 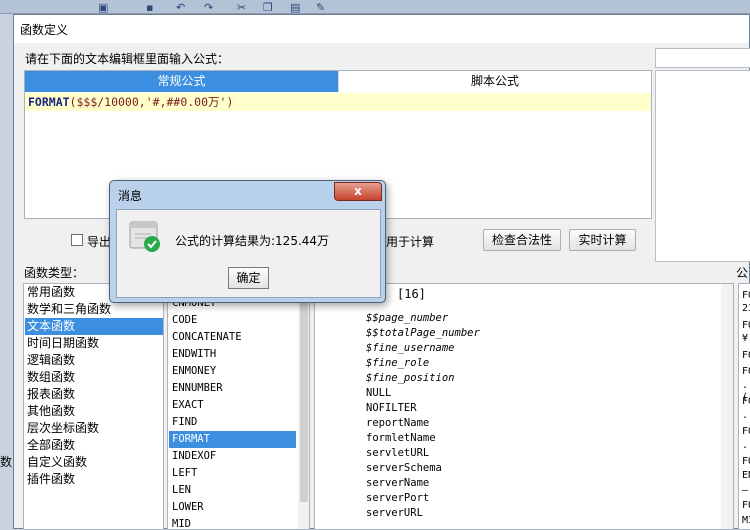 I want to click on variable-item: NOFILTER, so click(x=391, y=408).